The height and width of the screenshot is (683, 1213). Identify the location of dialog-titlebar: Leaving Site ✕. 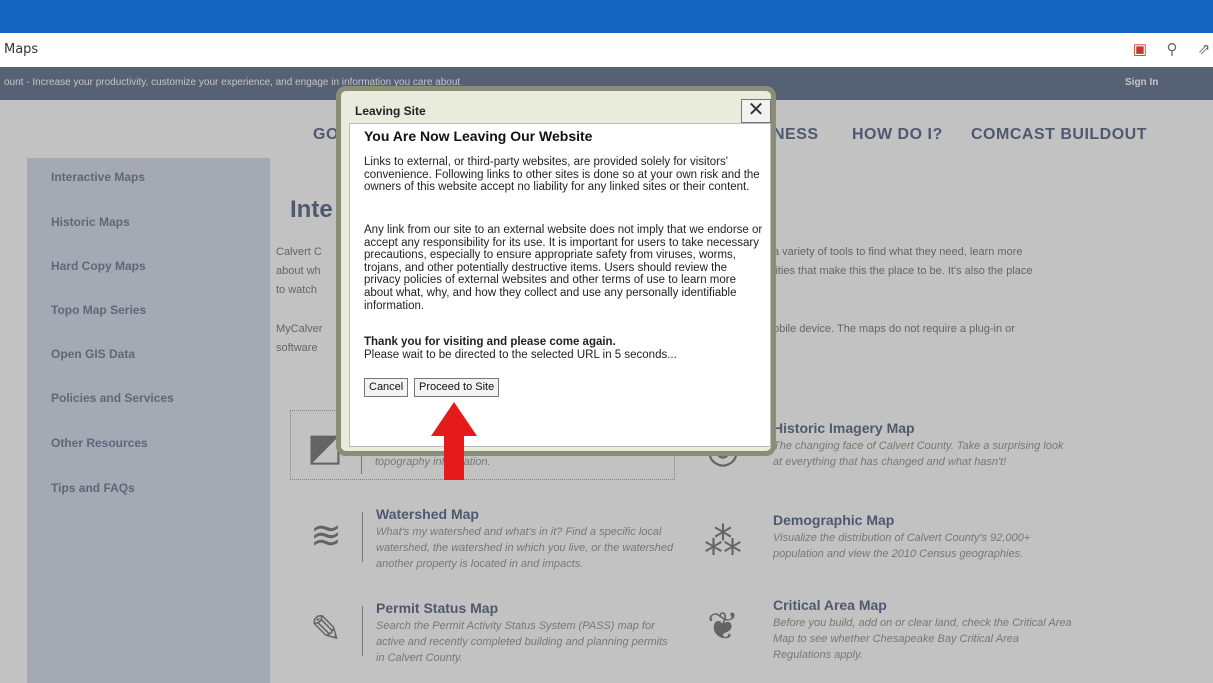
(559, 111).